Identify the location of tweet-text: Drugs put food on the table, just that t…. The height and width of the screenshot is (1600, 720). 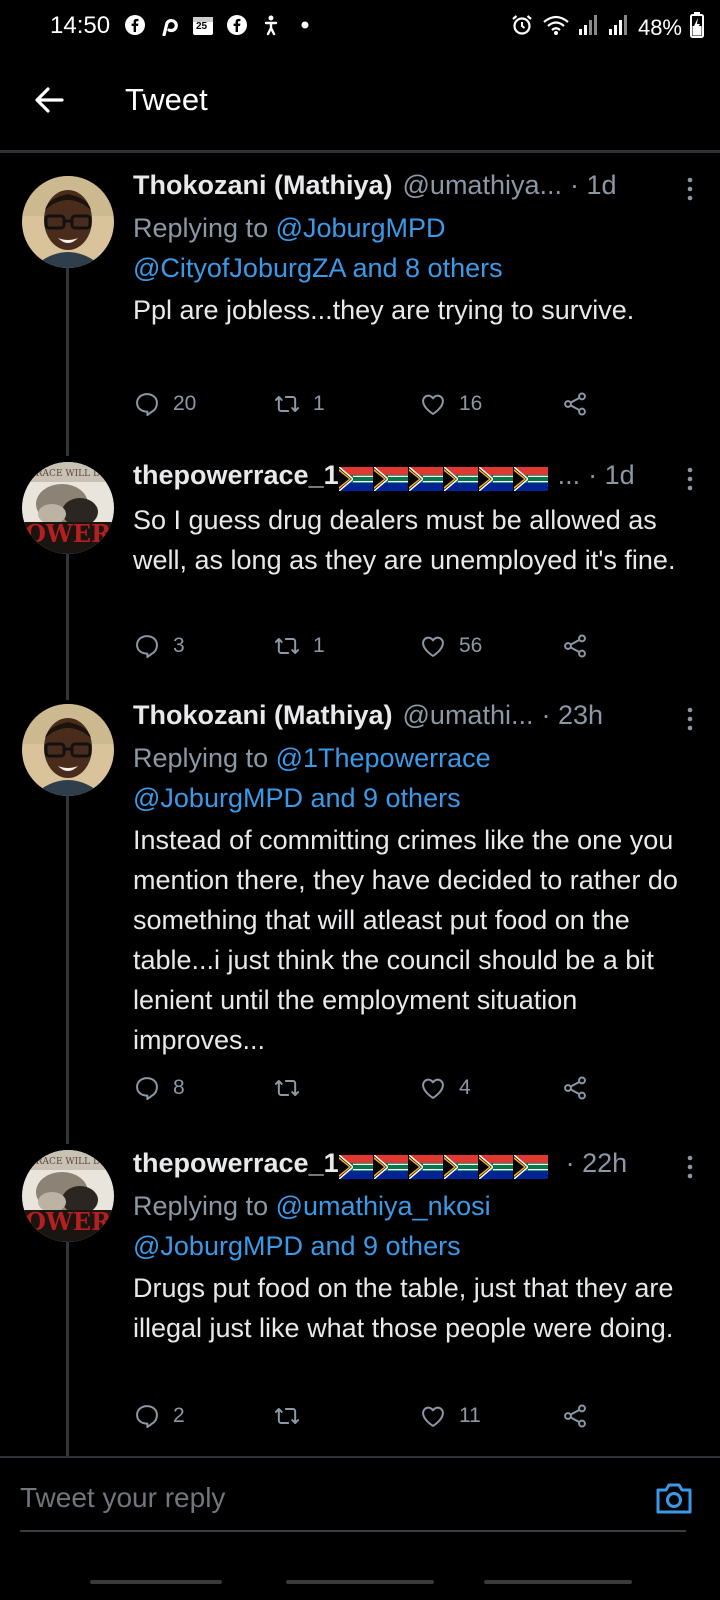
(403, 1308).